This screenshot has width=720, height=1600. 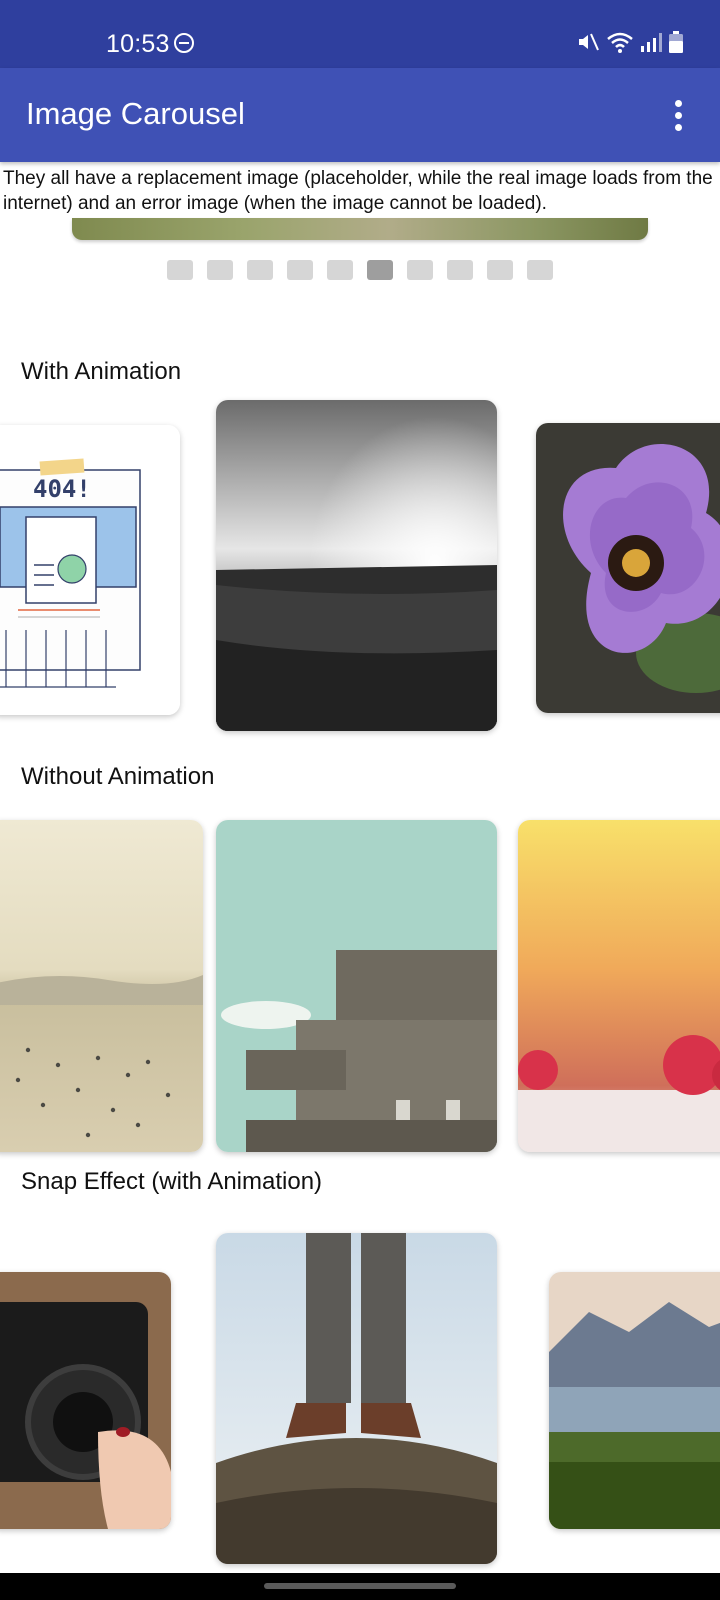 What do you see at coordinates (619, 986) in the screenshot?
I see `raspberries-image` at bounding box center [619, 986].